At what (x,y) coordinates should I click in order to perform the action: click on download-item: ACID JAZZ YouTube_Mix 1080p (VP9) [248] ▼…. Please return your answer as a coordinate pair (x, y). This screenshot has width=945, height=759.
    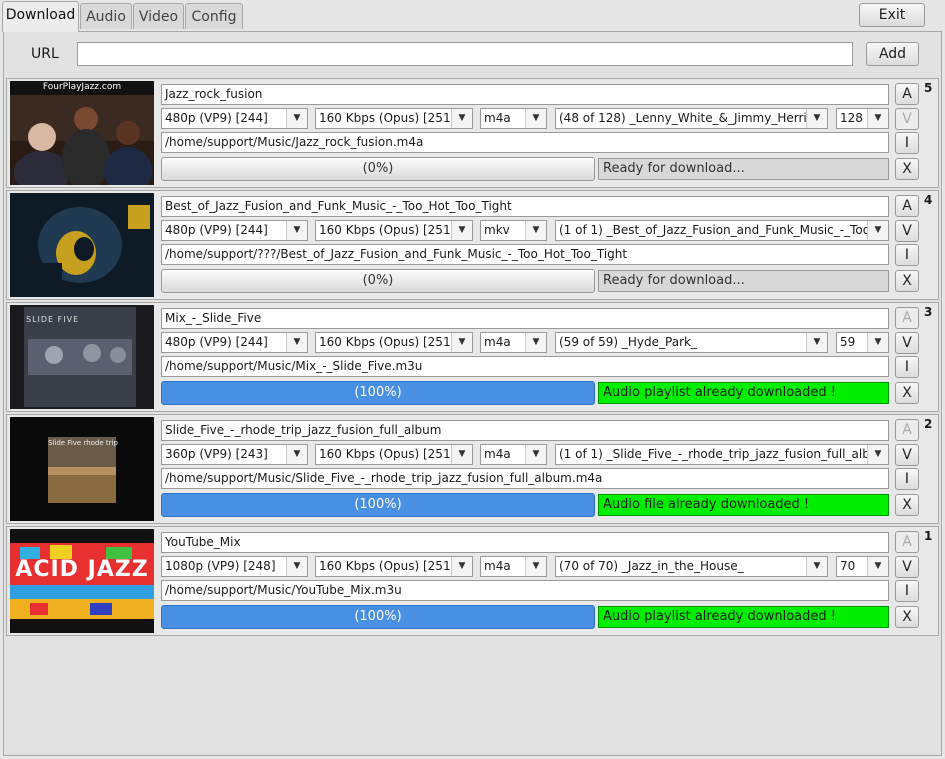
    Looking at the image, I should click on (472, 581).